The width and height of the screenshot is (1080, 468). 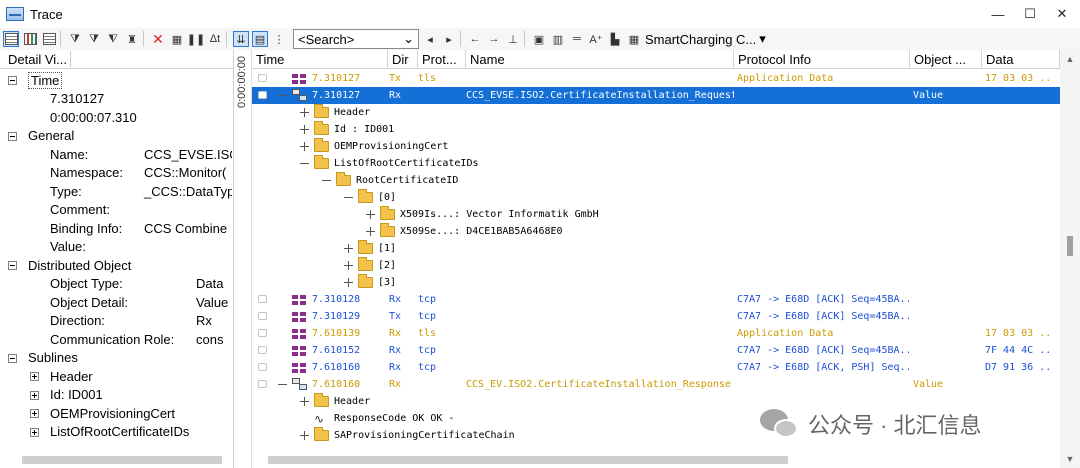 What do you see at coordinates (116, 413) in the screenshot?
I see `detail-row: OEMProvisioningCert` at bounding box center [116, 413].